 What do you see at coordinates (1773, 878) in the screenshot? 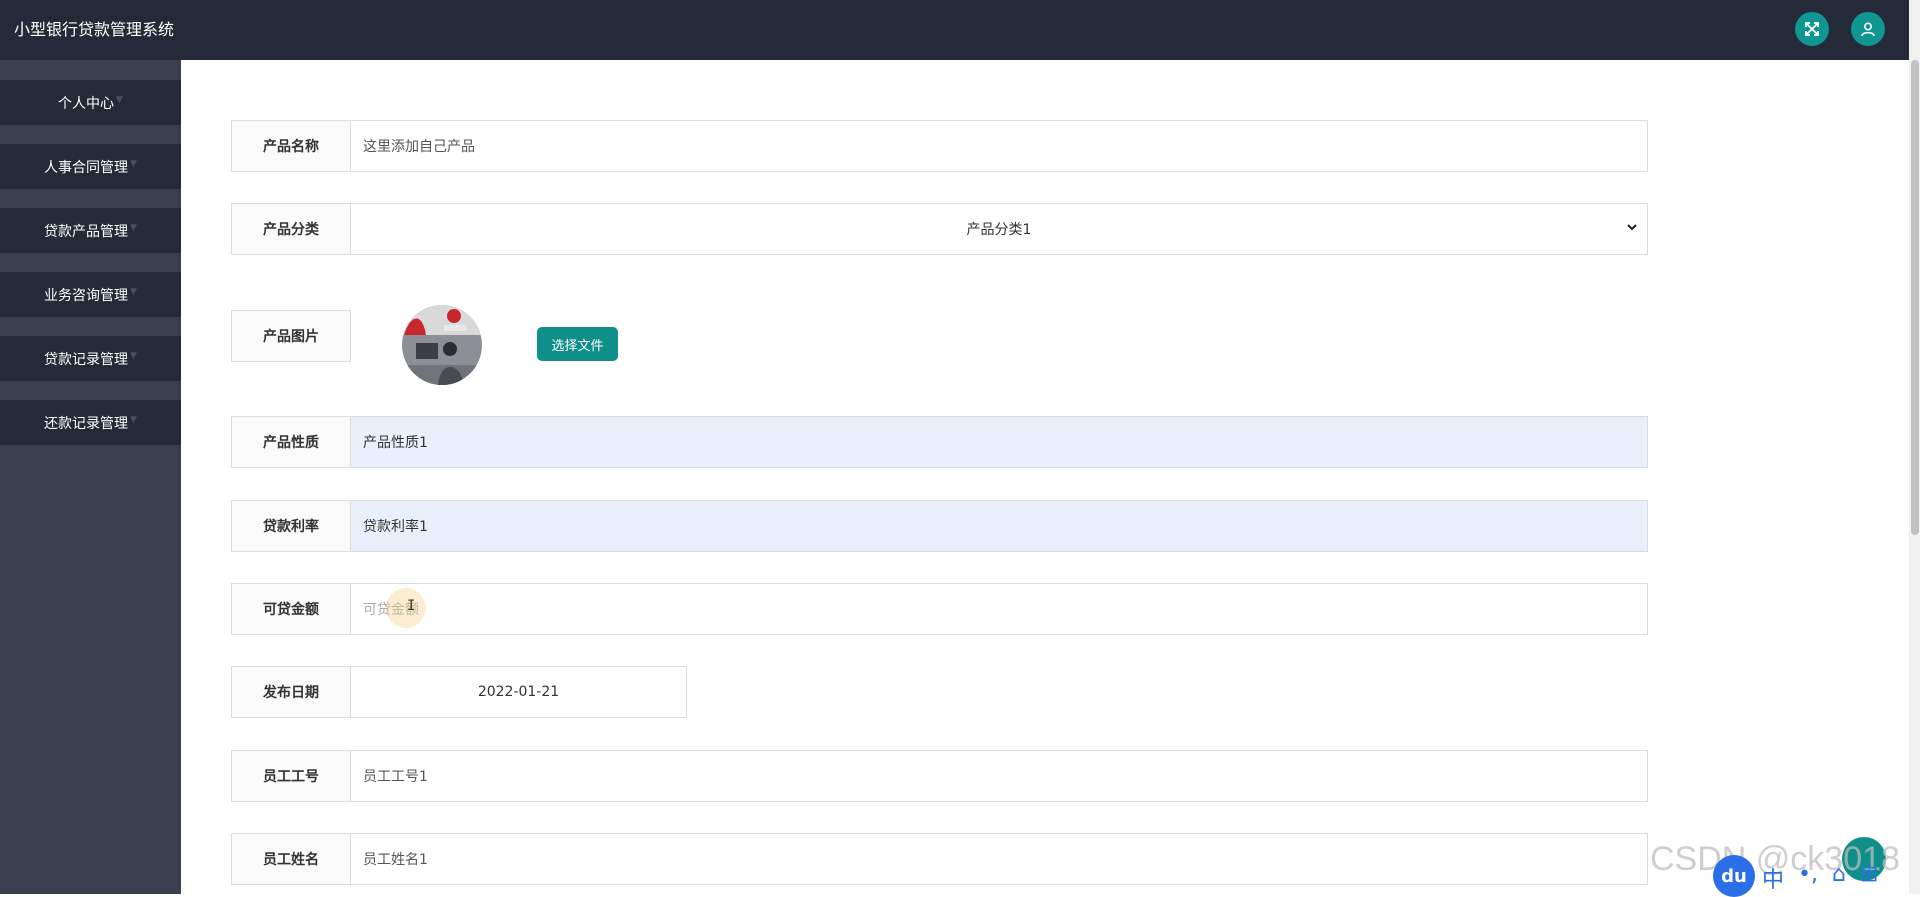
I see `ime-mode-indicator: 中` at bounding box center [1773, 878].